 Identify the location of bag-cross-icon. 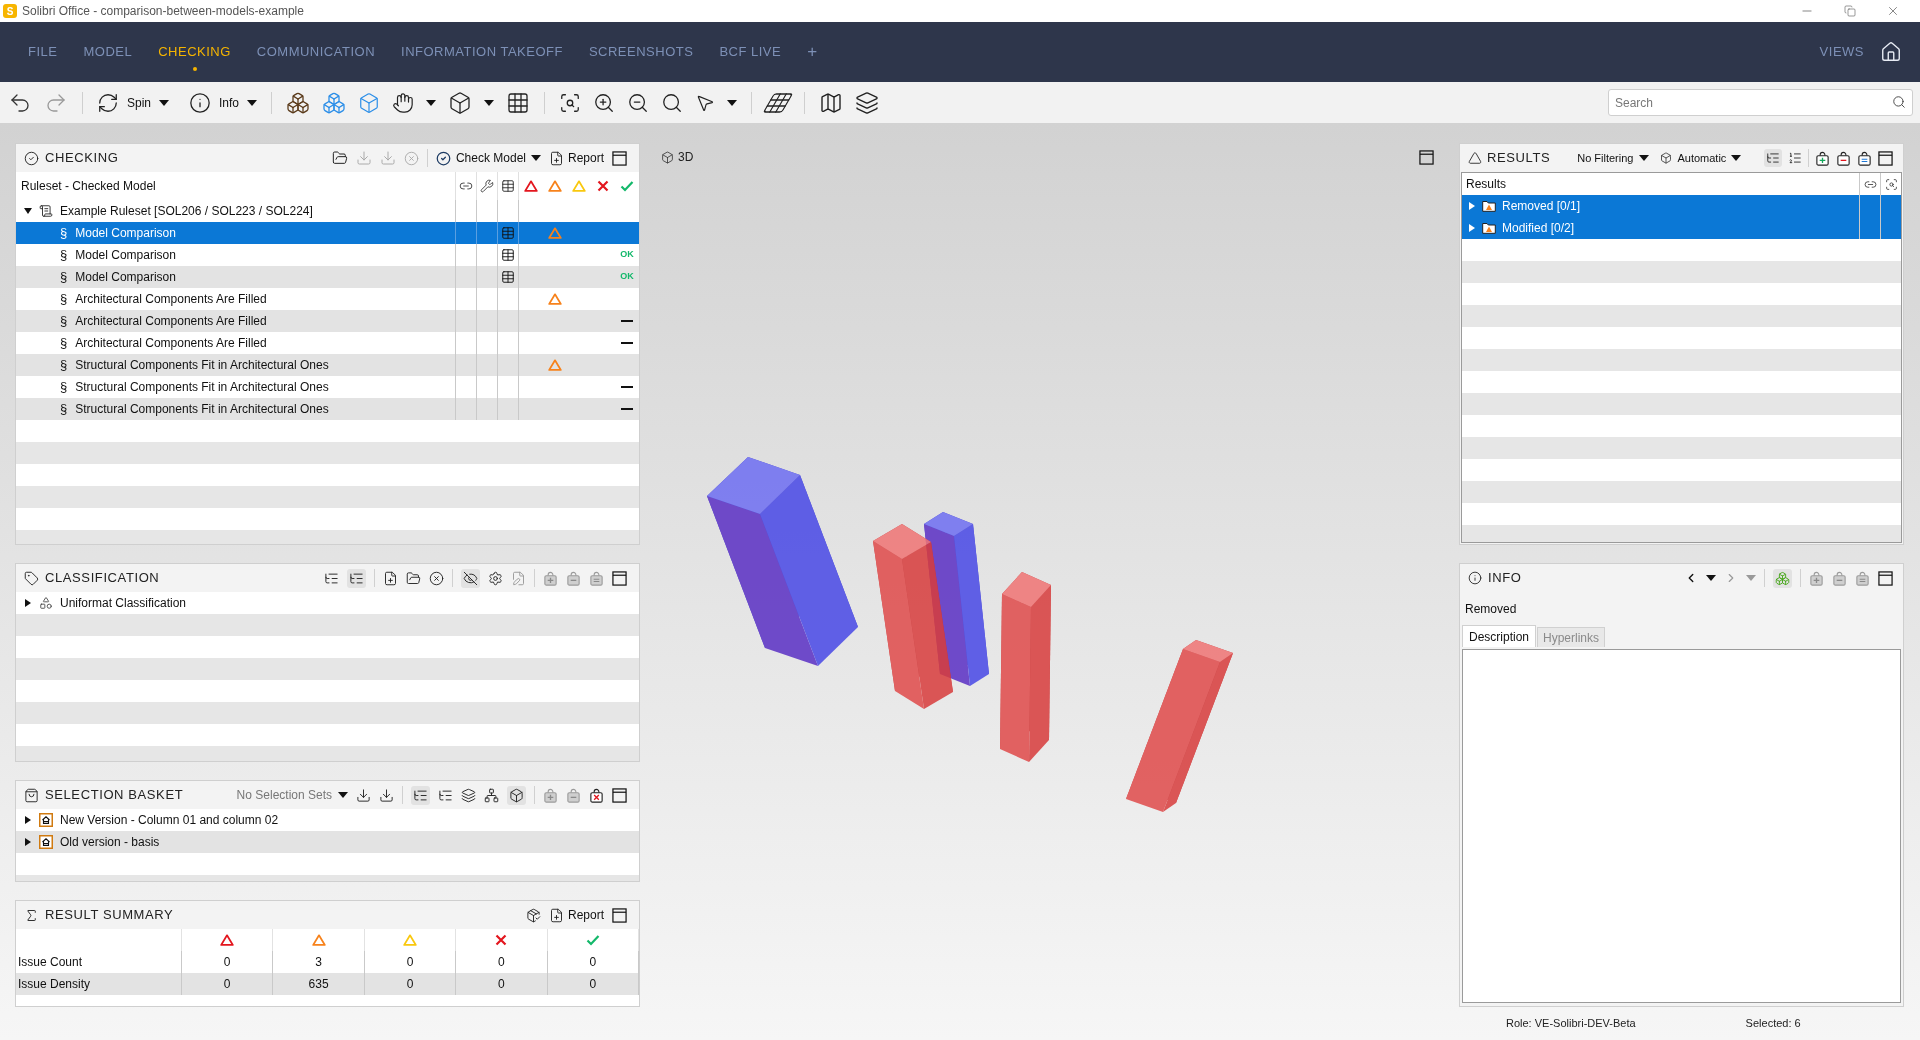
(596, 795).